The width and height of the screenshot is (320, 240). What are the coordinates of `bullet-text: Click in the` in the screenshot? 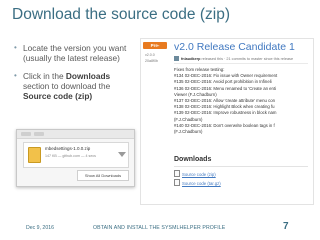 It's located at (44, 76).